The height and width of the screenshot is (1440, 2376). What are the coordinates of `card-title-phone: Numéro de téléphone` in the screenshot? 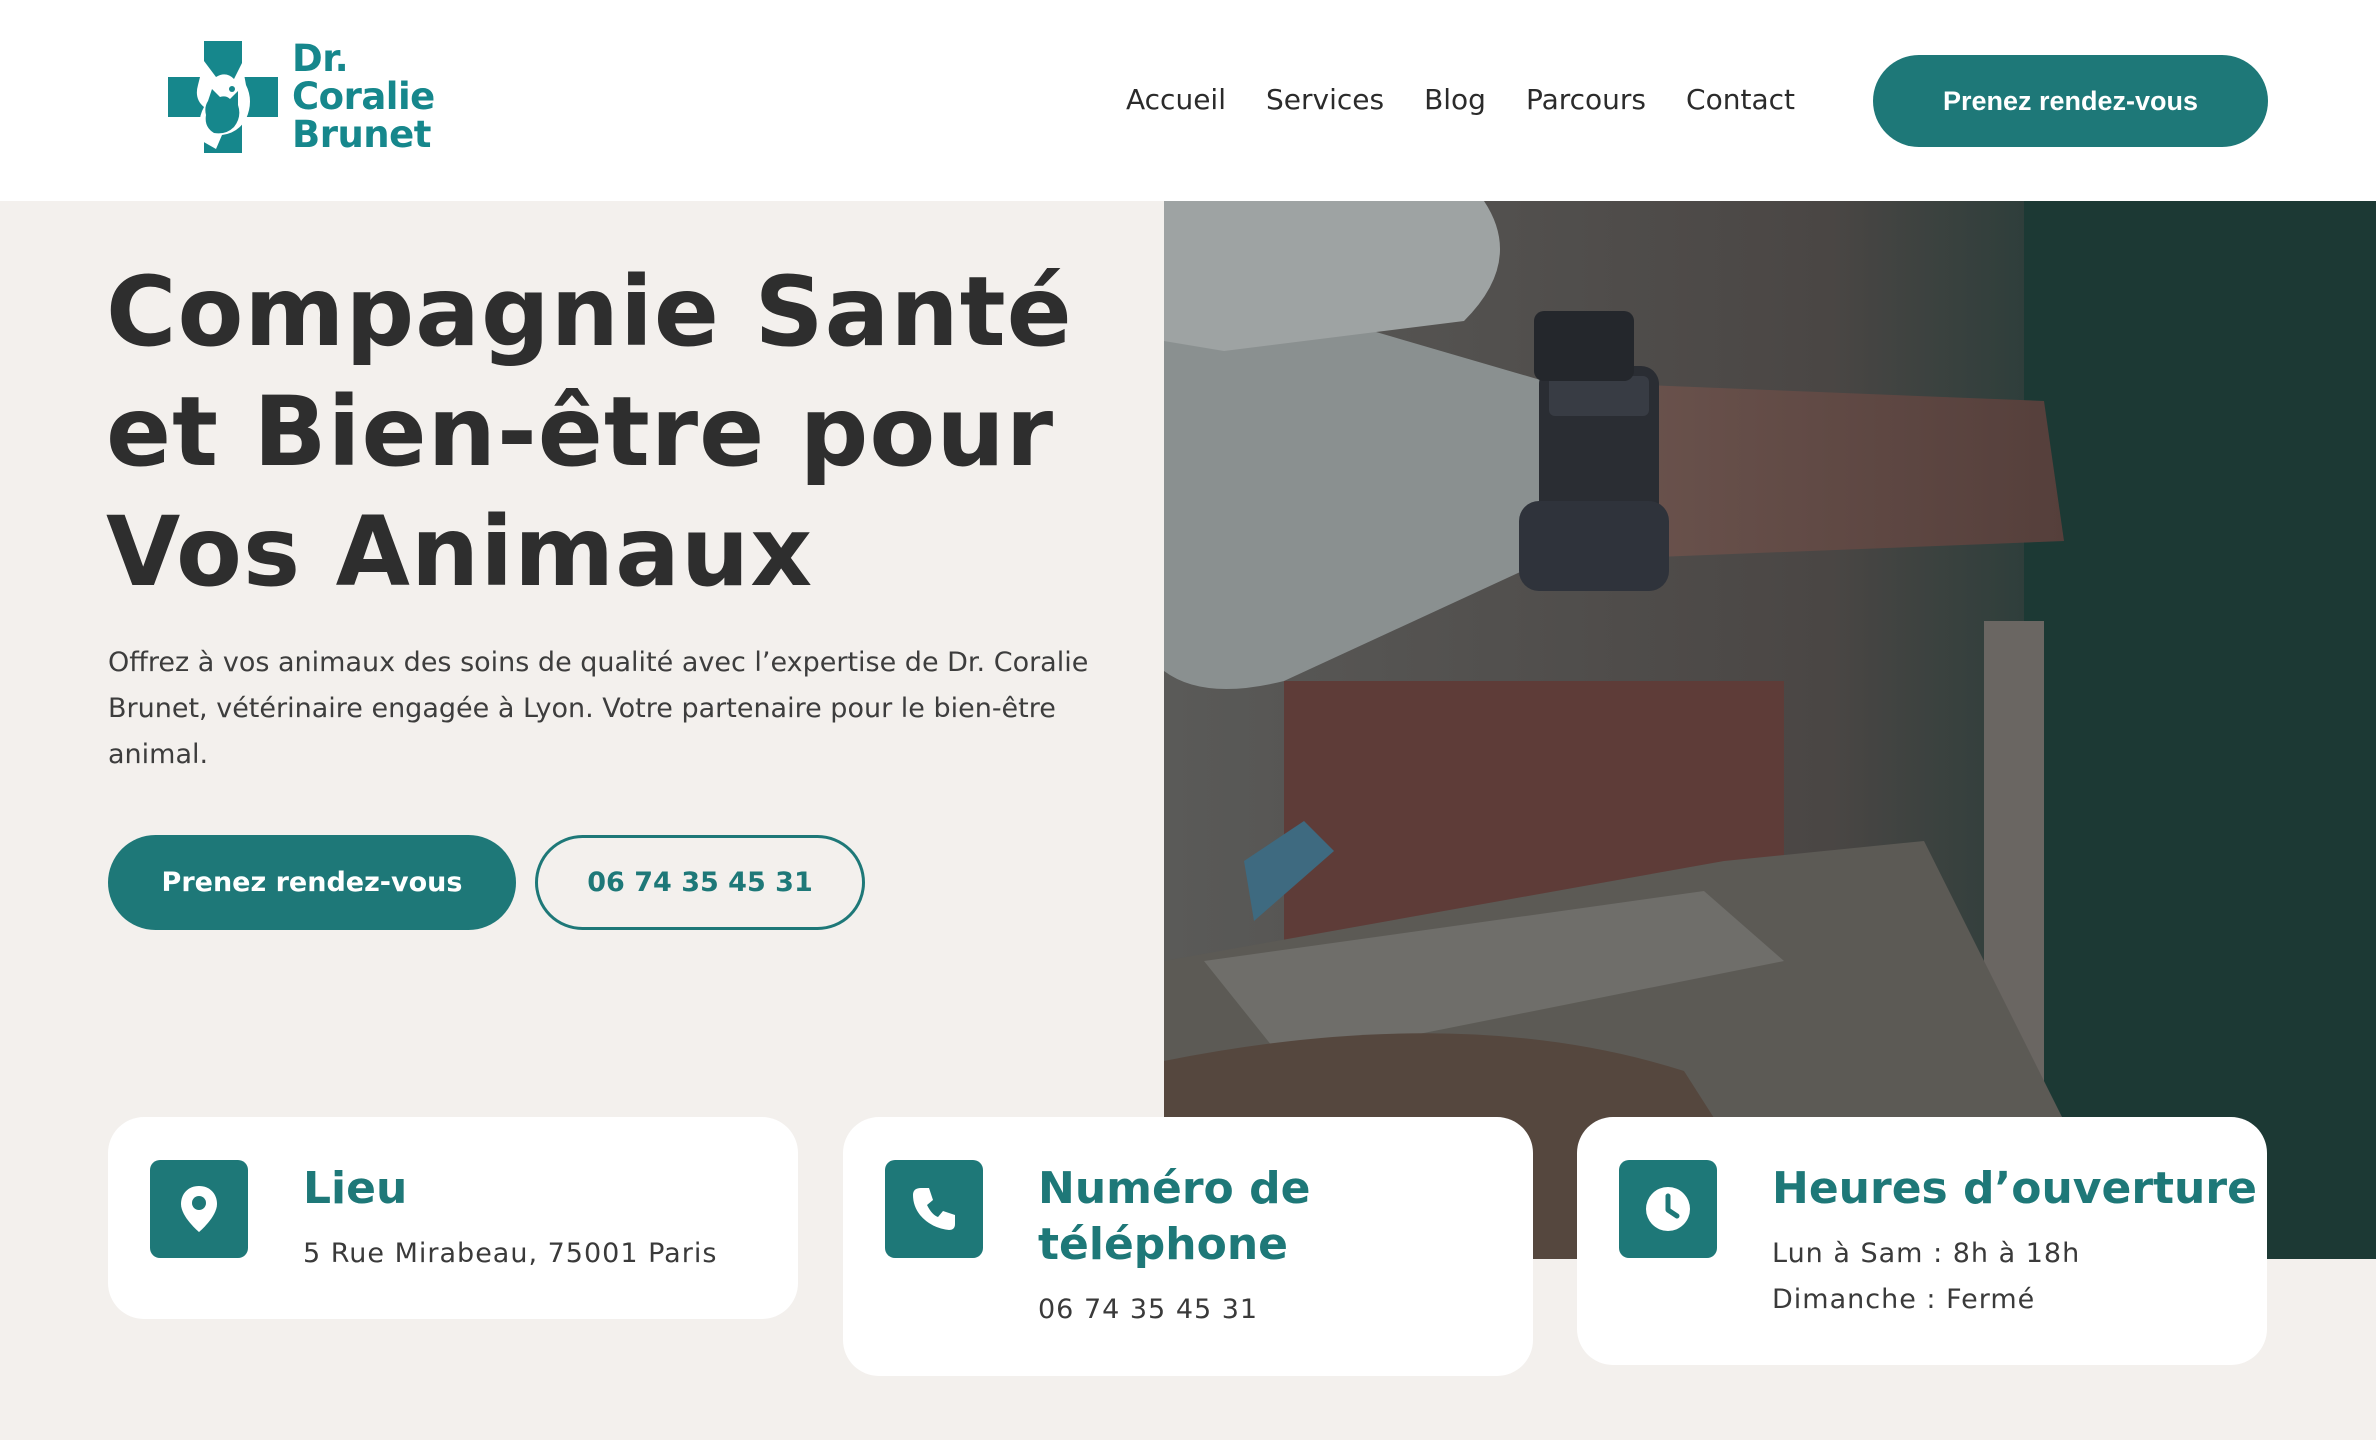 It's located at (1174, 1216).